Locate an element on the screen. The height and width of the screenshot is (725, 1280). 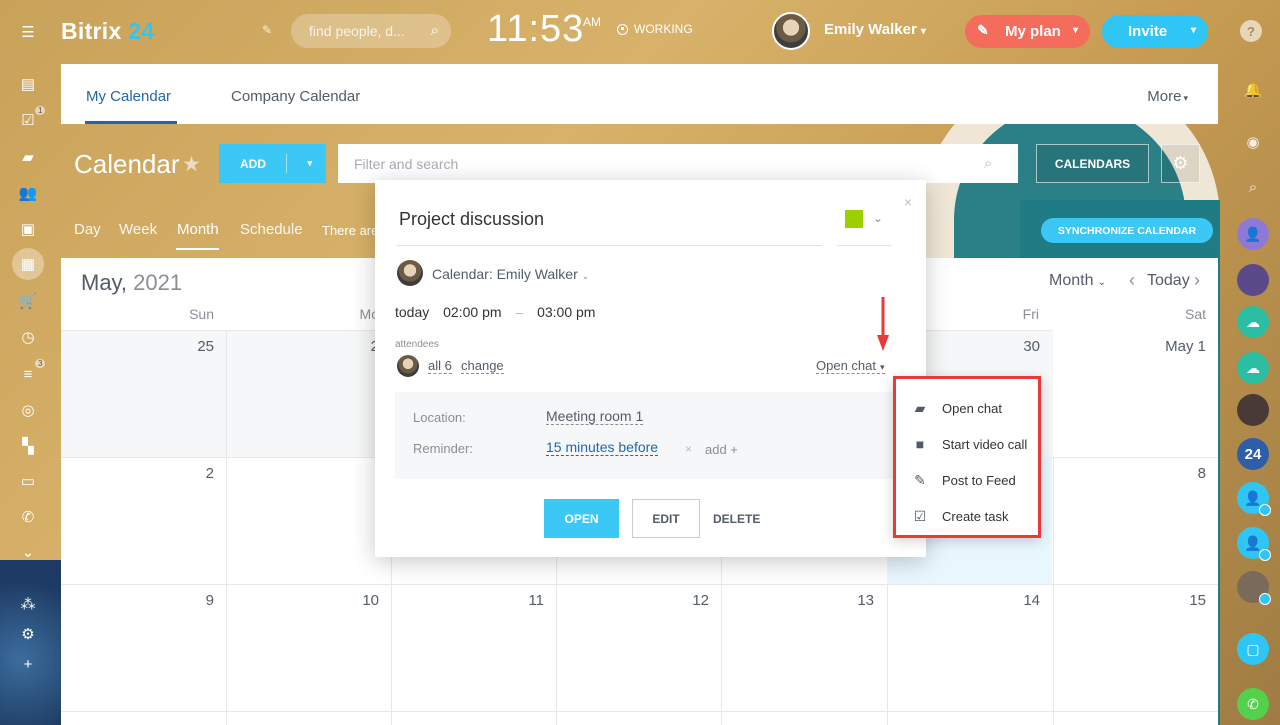
calendars-button: CALENDARS is located at coordinates (1092, 163).